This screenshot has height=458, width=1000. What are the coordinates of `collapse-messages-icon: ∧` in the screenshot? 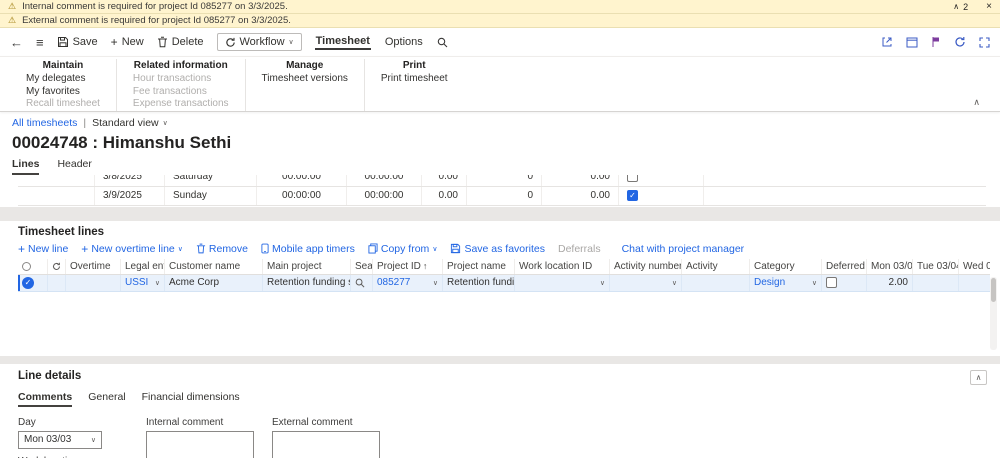 It's located at (956, 6).